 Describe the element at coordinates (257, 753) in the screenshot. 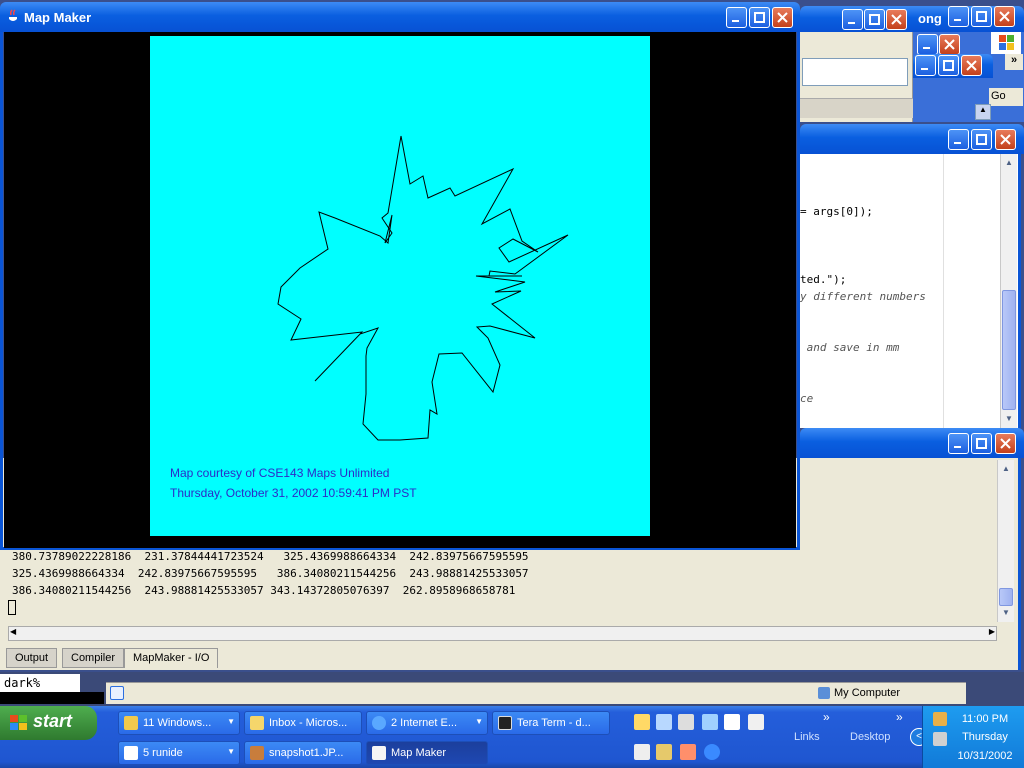

I see `image-icon` at that location.